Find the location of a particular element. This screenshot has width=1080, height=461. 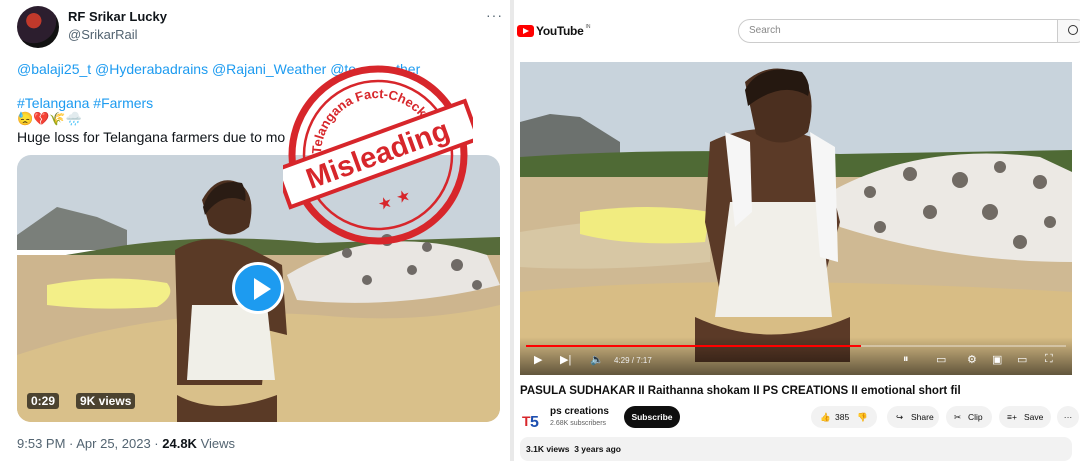

share-label: Share is located at coordinates (922, 417).